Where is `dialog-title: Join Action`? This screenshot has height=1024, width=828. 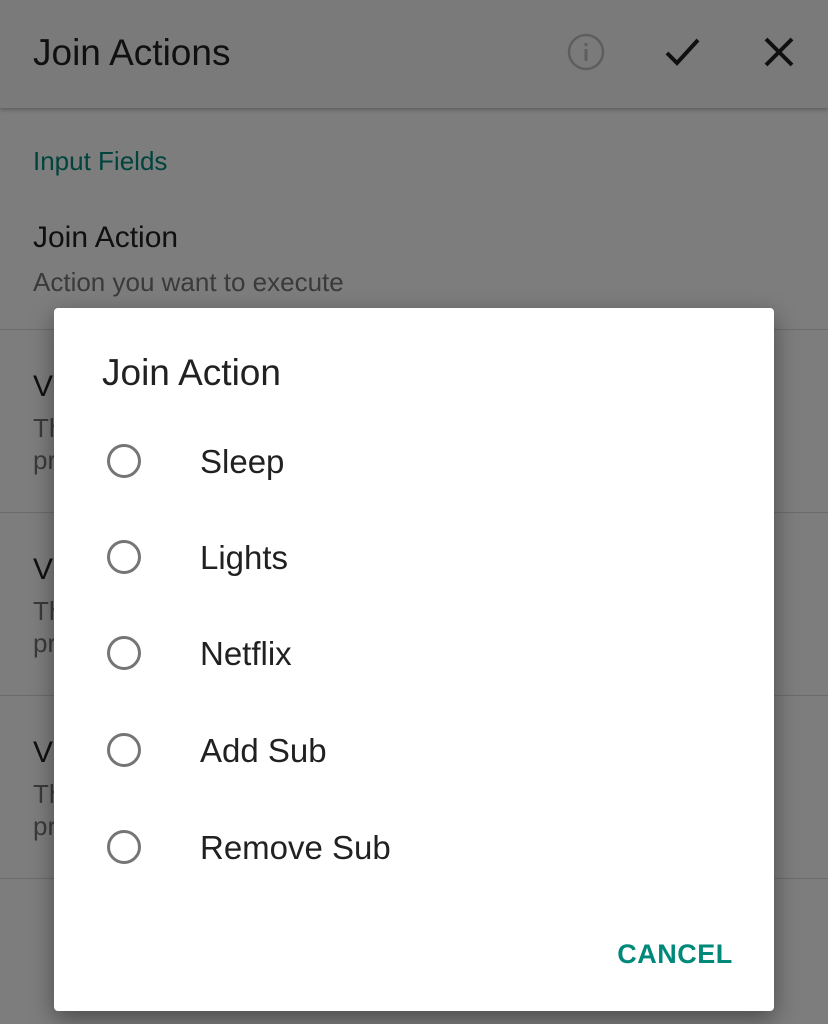 dialog-title: Join Action is located at coordinates (191, 372).